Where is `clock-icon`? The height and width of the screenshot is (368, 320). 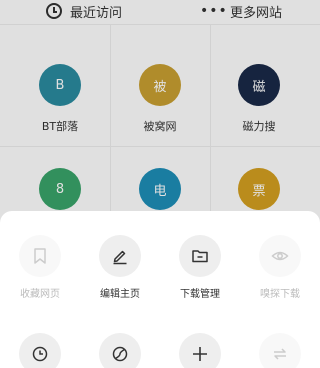 clock-icon is located at coordinates (40, 354).